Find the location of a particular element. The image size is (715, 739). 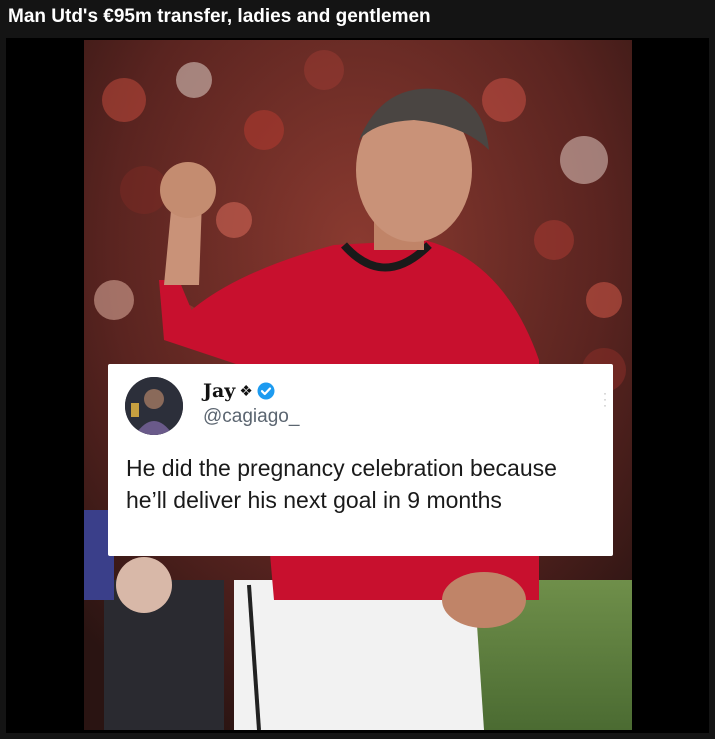

tweet-handle: @cagiago_ is located at coordinates (251, 417).